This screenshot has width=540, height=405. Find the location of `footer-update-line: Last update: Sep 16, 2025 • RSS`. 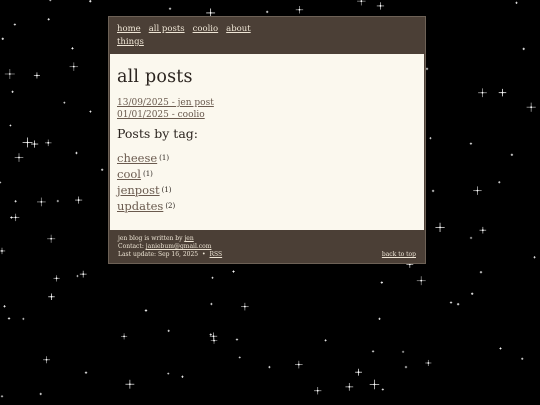

footer-update-line: Last update: Sep 16, 2025 • RSS is located at coordinates (170, 255).